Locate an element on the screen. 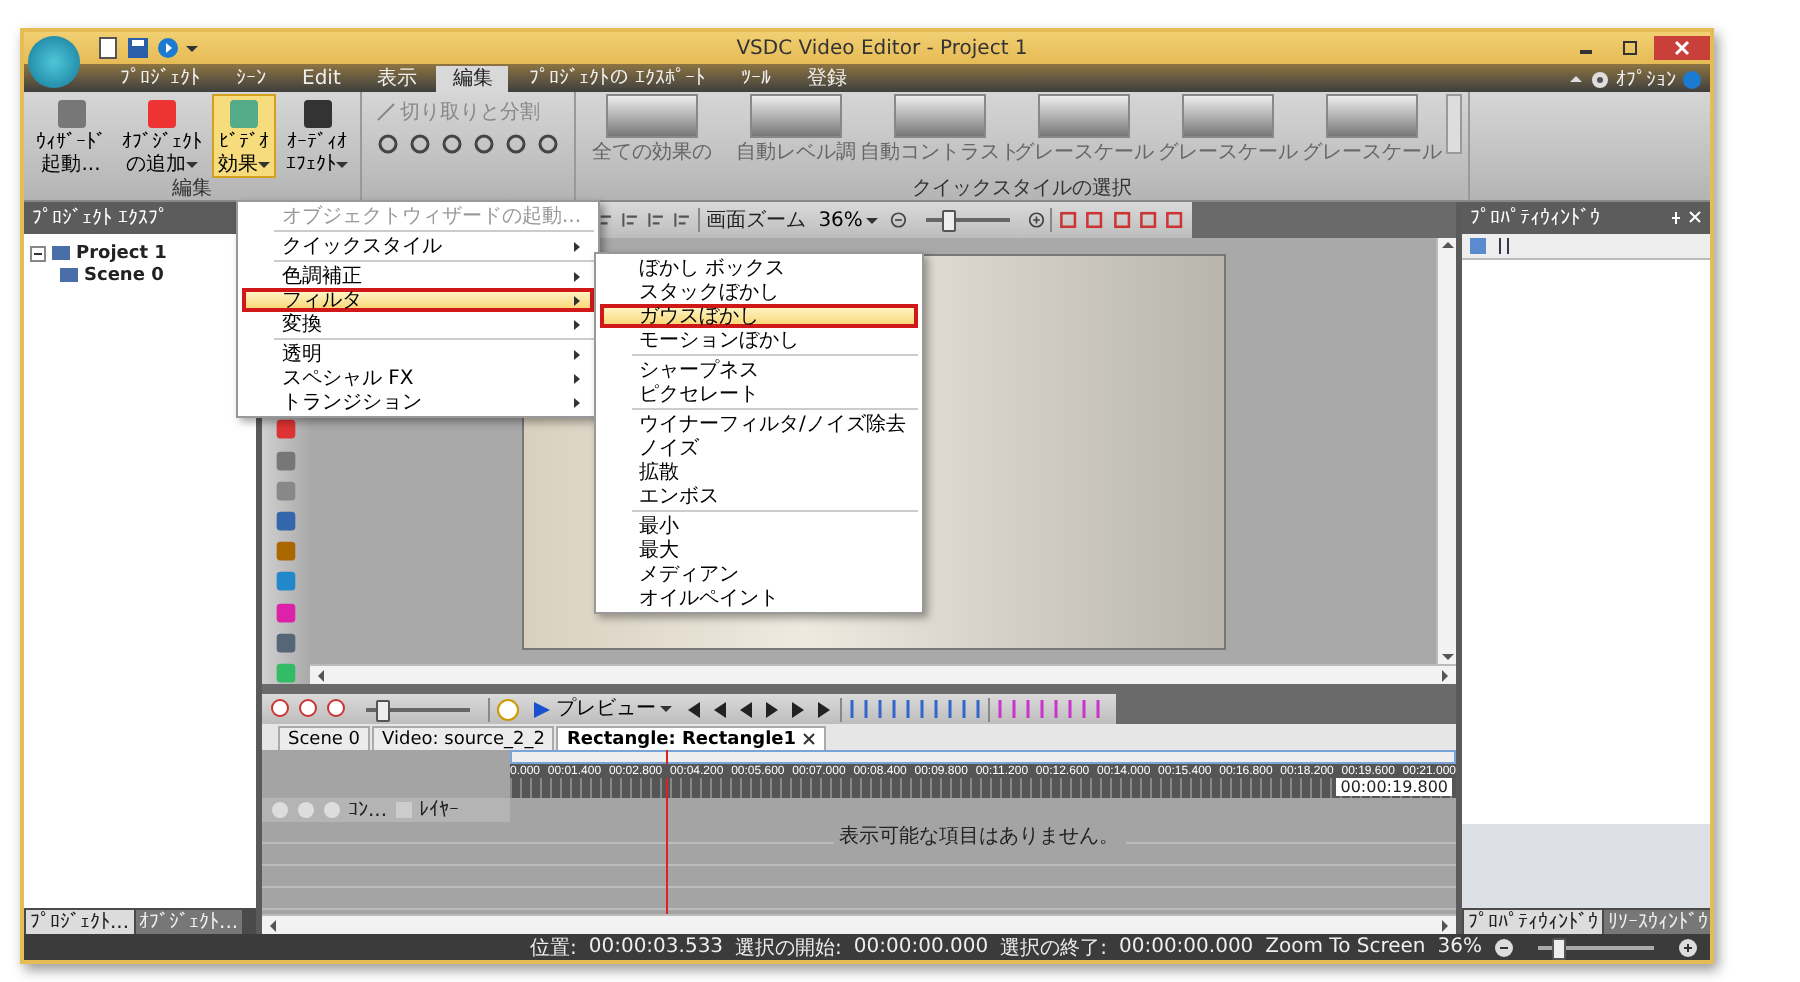  preview-button: プレビュー is located at coordinates (602, 709).